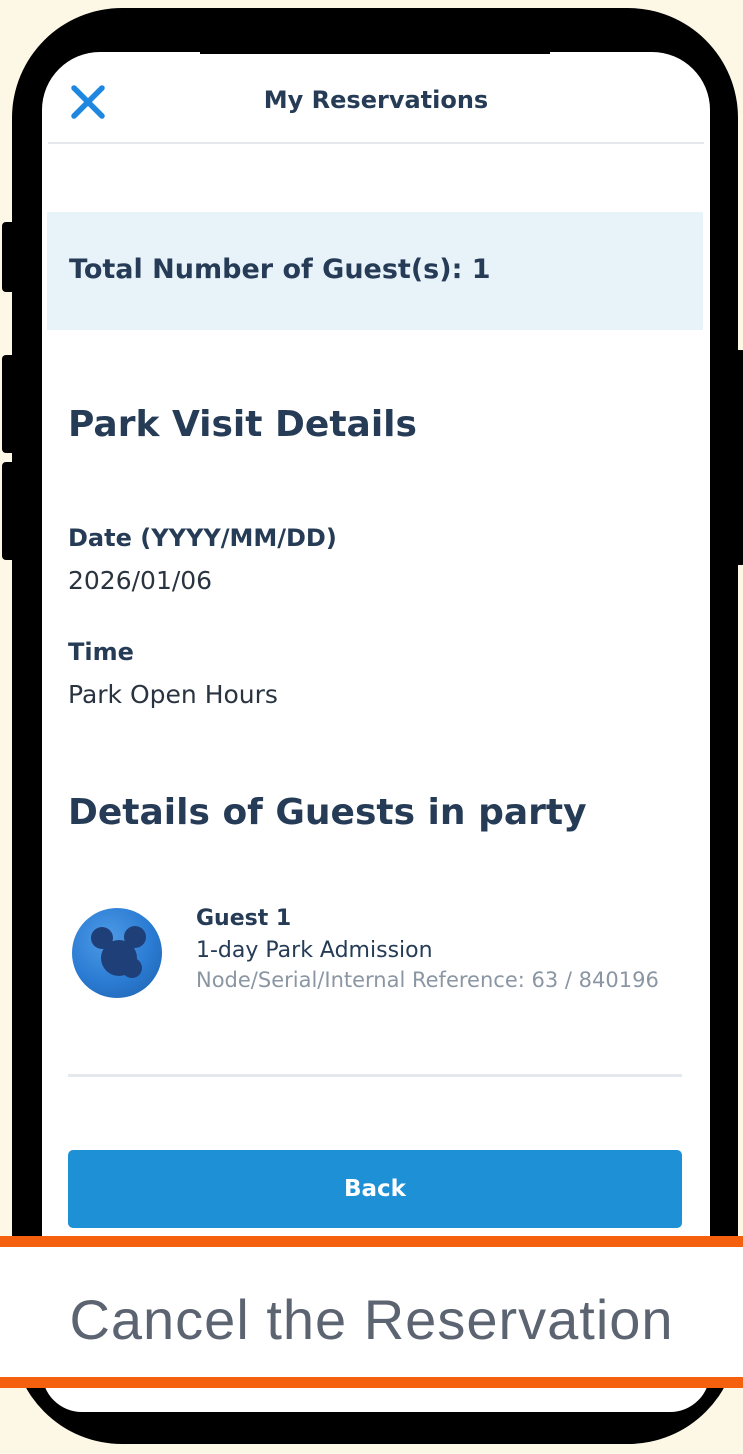 Image resolution: width=743 pixels, height=1454 pixels. What do you see at coordinates (242, 424) in the screenshot?
I see `park-visit-heading: Park Visit Details` at bounding box center [242, 424].